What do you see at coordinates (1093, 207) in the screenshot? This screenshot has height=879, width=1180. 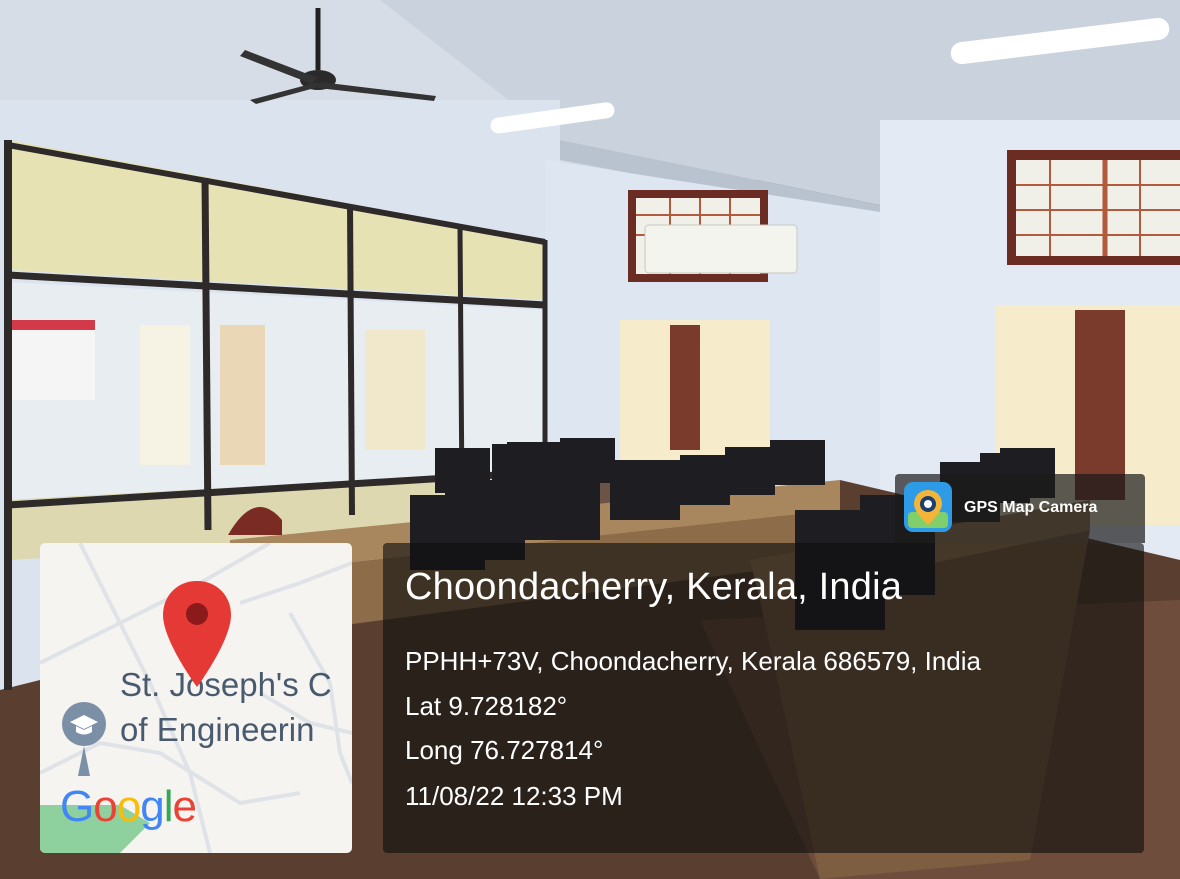 I see `high-window` at bounding box center [1093, 207].